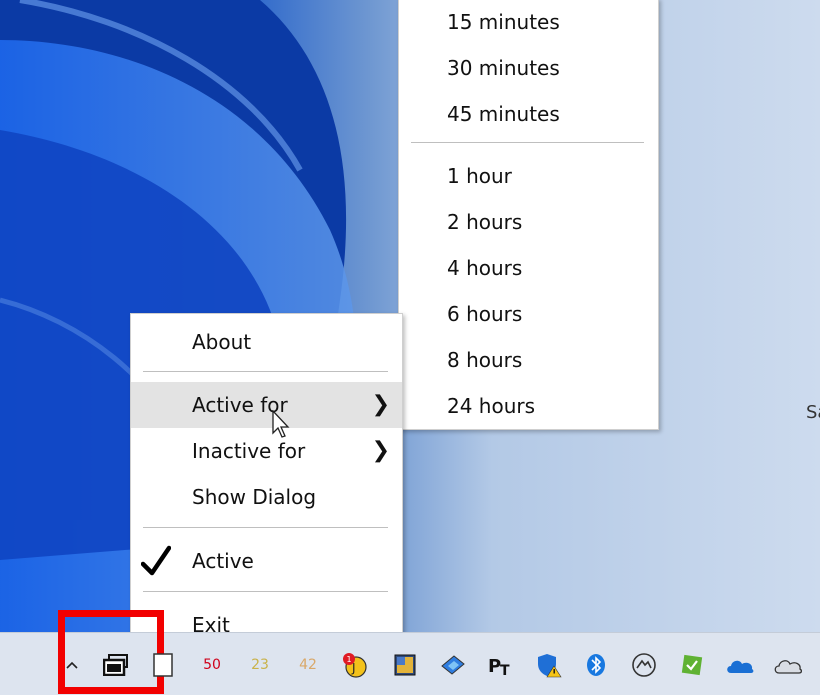  I want to click on submenu-item-15-minutes: 15 minutes, so click(528, 22).